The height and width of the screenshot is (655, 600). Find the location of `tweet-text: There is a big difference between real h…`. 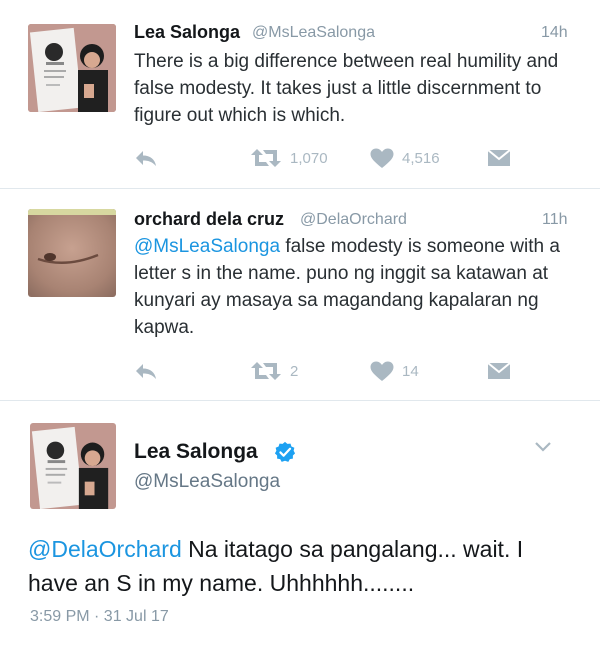

tweet-text: There is a big difference between real h… is located at coordinates (346, 88).